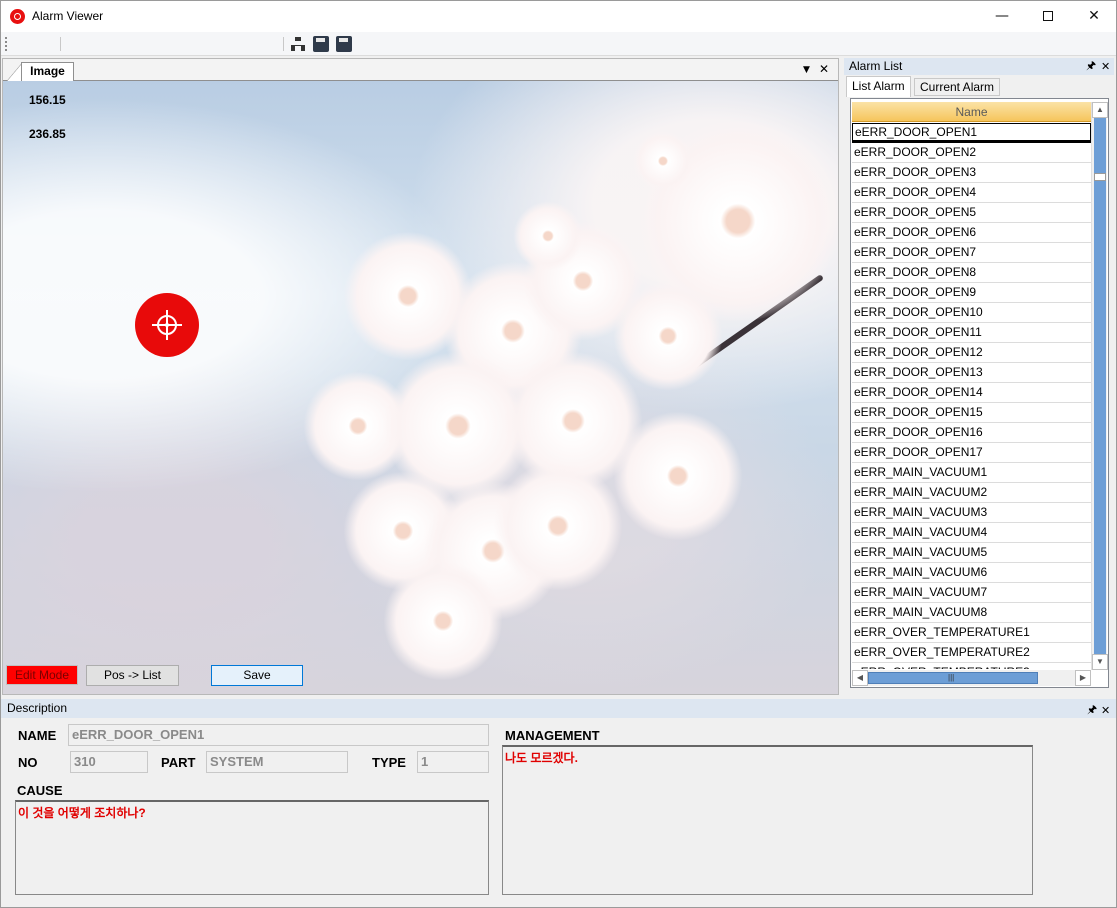 Image resolution: width=1117 pixels, height=908 pixels. I want to click on management-textarea: 나도 모르겠다., so click(767, 820).